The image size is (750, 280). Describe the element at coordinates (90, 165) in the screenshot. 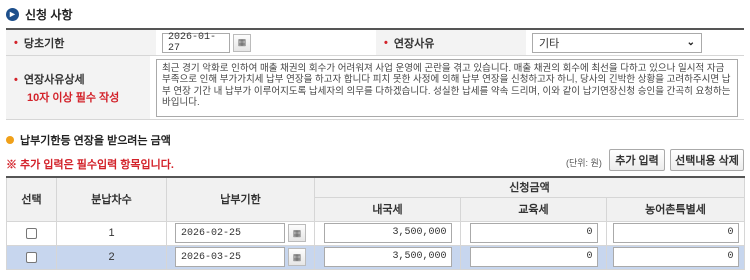

I see `required-notice: ※ 추가 입력은 필수입력 항목입니다.` at that location.